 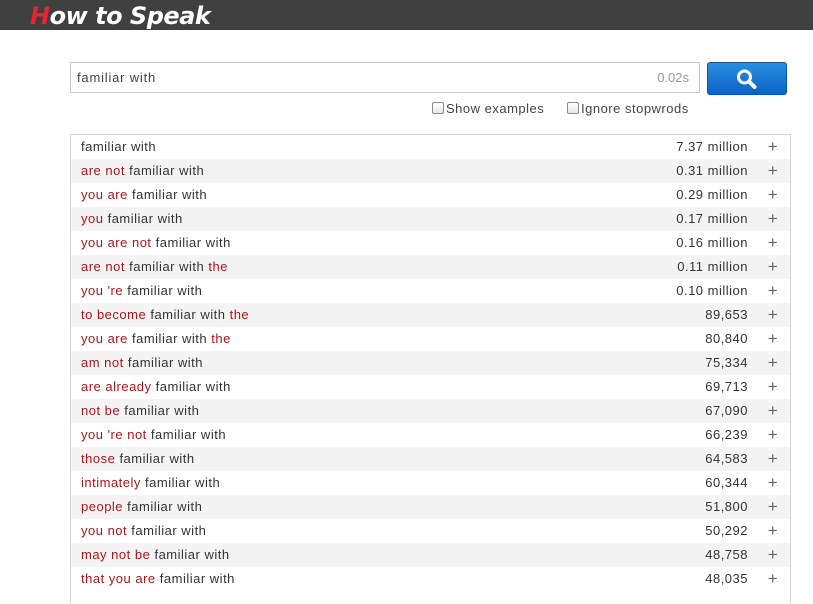 What do you see at coordinates (98, 458) in the screenshot?
I see `extra-words: those` at bounding box center [98, 458].